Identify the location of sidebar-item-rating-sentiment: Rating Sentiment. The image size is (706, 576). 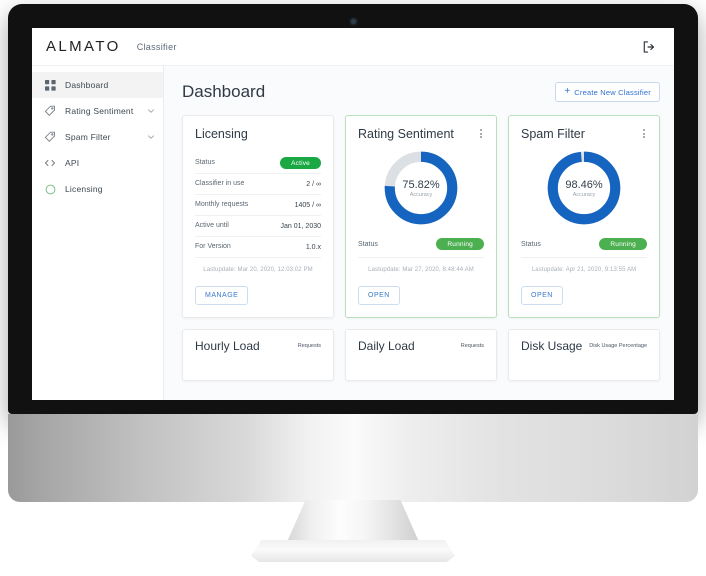
(97, 111).